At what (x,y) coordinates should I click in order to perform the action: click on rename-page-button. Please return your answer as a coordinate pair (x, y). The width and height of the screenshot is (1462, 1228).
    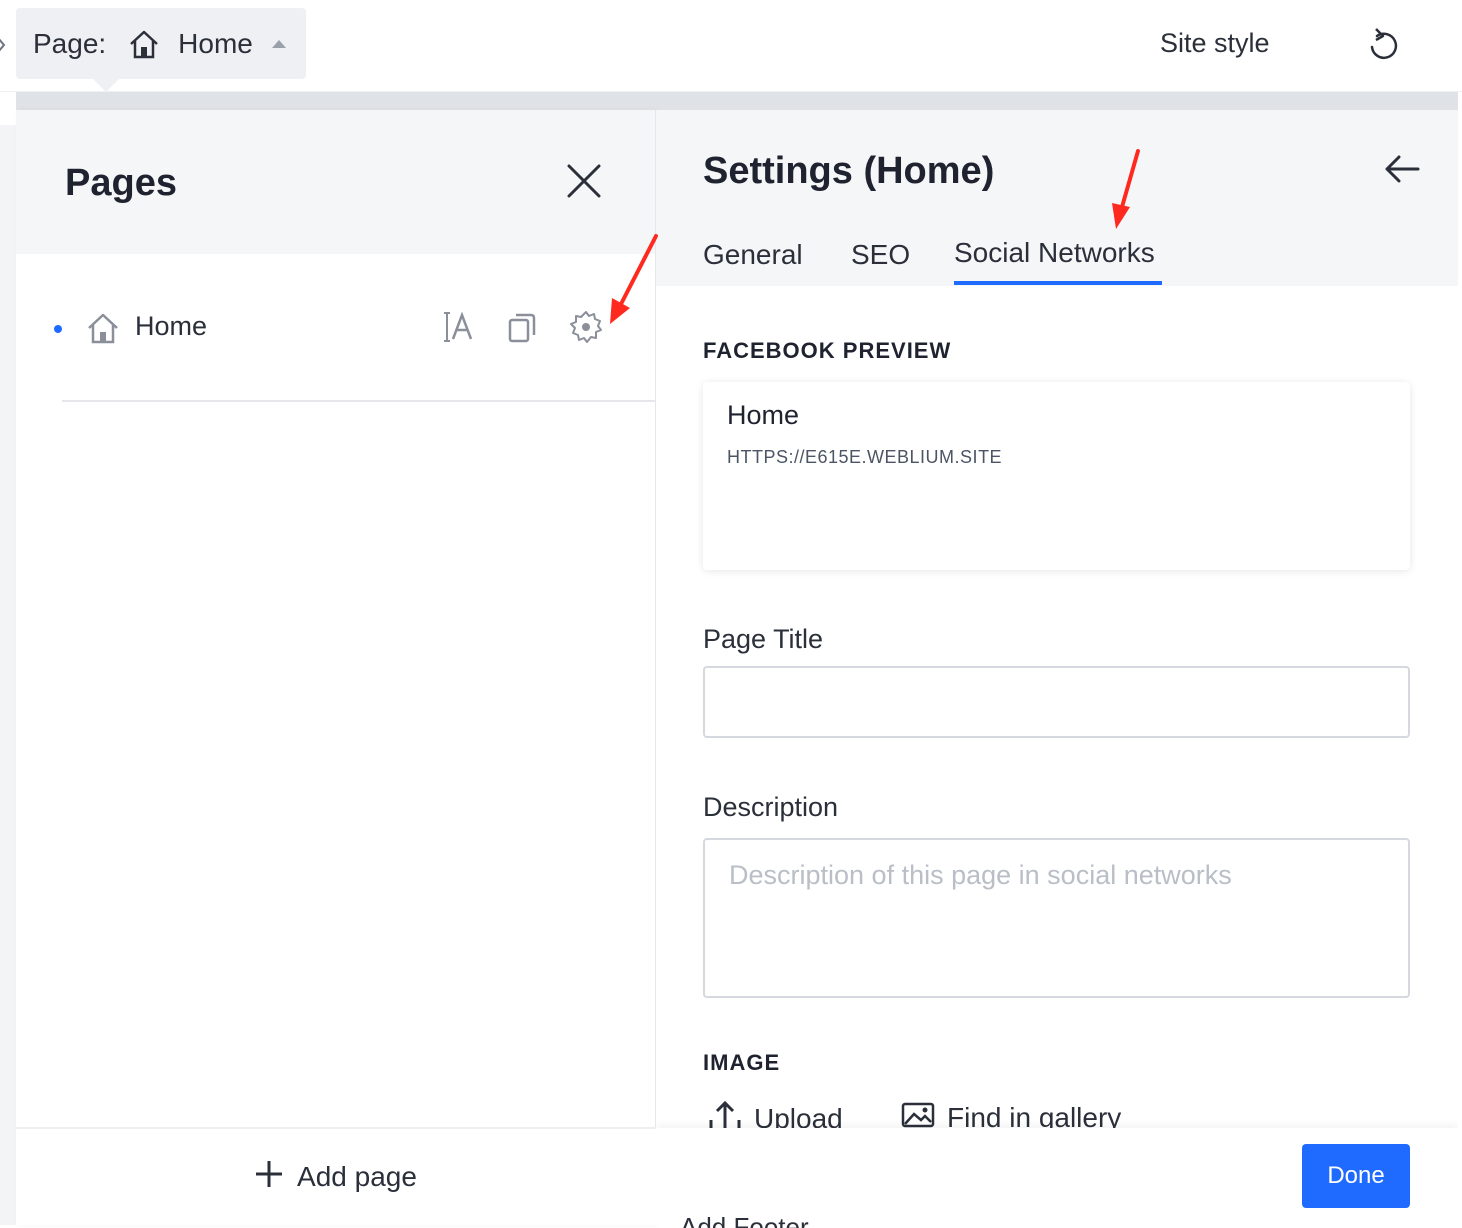
    Looking at the image, I should click on (458, 328).